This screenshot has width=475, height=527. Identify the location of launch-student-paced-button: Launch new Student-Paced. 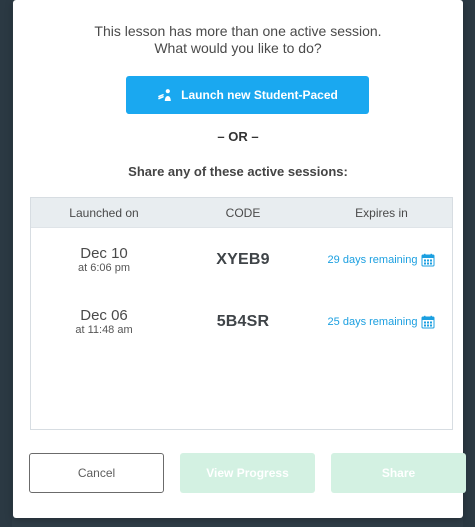
(247, 95).